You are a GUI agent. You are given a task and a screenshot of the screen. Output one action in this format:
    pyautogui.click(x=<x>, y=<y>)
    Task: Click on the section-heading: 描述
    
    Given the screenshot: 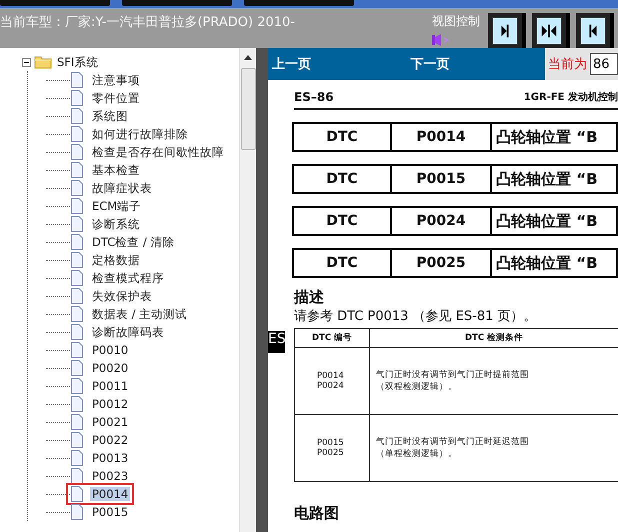 What is the action you would take?
    pyautogui.click(x=309, y=297)
    